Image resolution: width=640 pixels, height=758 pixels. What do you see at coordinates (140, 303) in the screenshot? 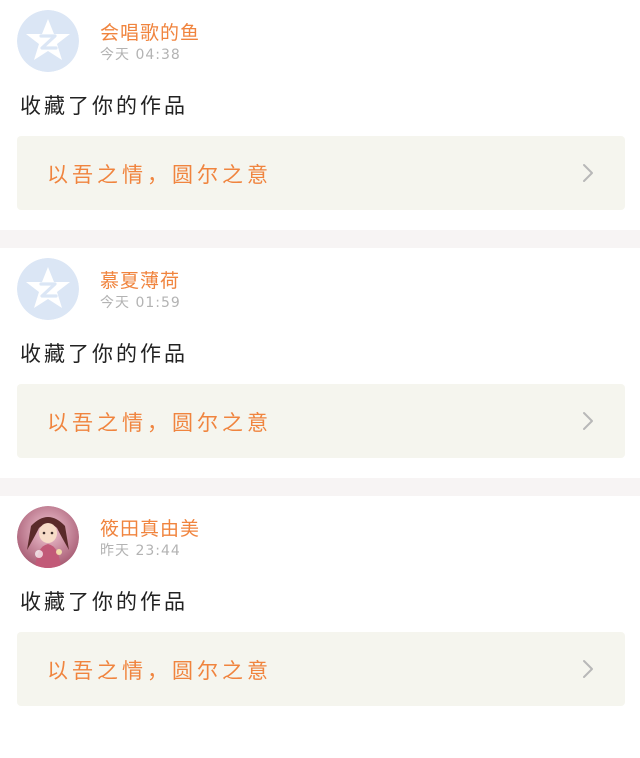
I see `timestamp: 今天 01:59` at bounding box center [140, 303].